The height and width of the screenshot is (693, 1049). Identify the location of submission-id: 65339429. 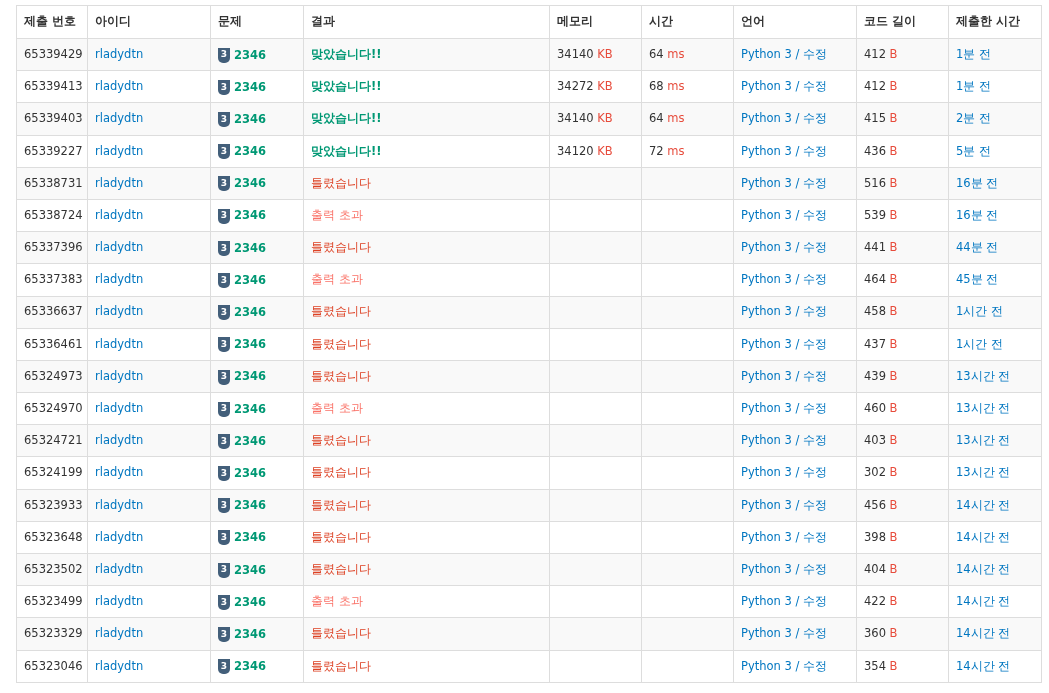
(53, 53).